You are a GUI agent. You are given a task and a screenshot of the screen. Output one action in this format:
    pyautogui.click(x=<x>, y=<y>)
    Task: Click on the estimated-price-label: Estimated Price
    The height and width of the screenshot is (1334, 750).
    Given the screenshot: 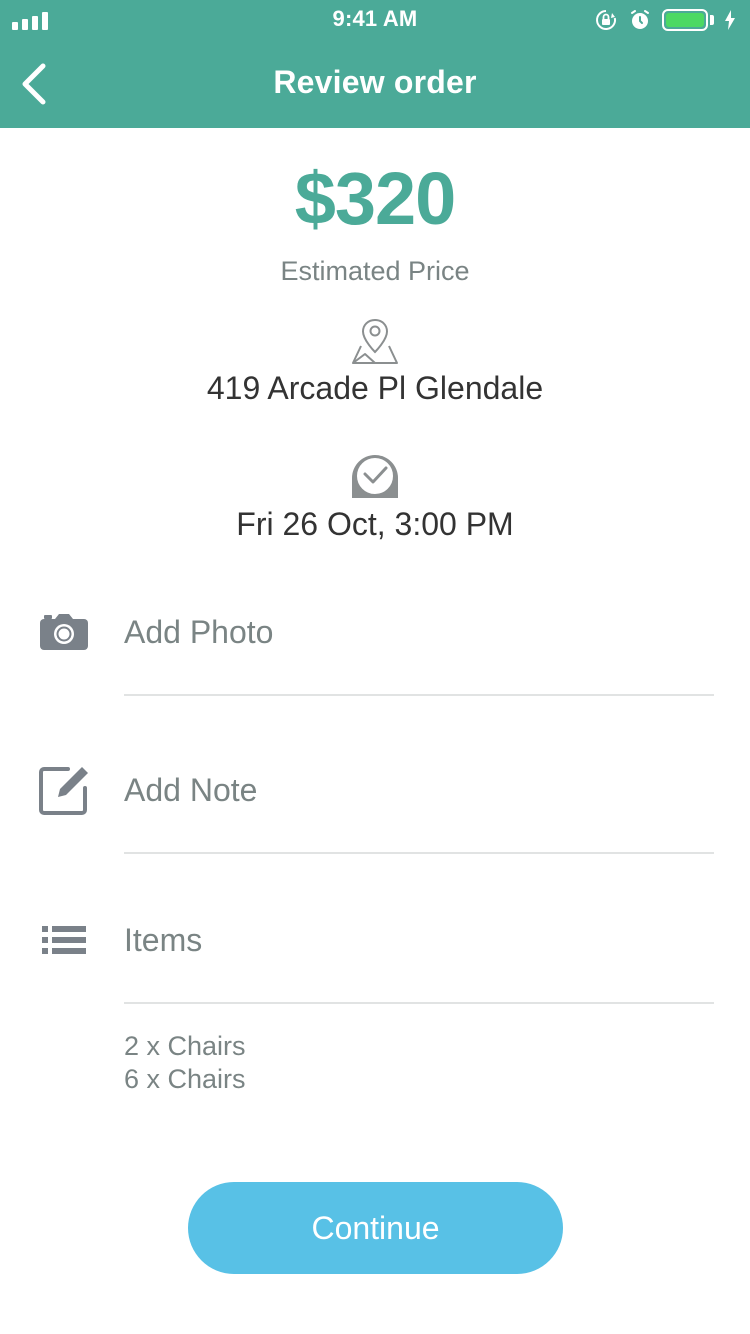 What is the action you would take?
    pyautogui.click(x=375, y=271)
    